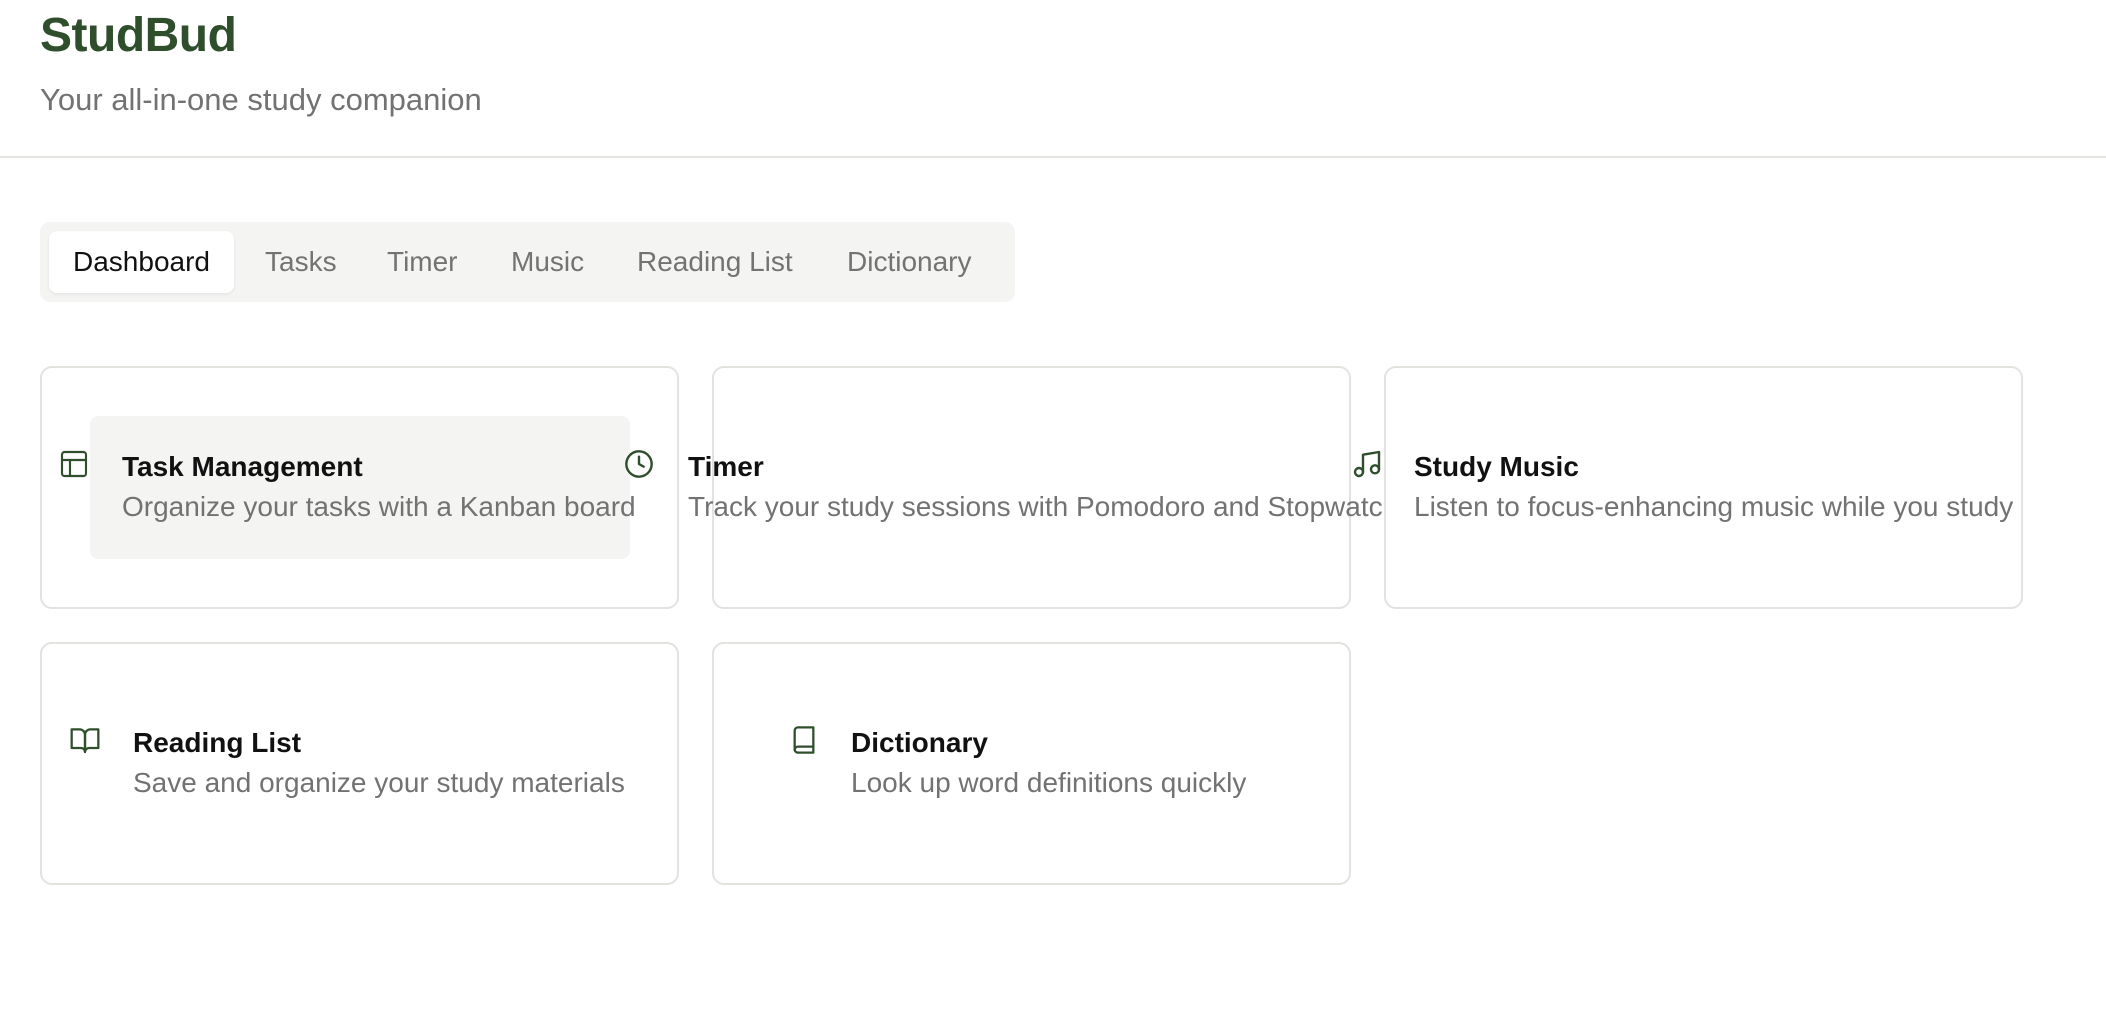 This screenshot has width=2106, height=1036. What do you see at coordinates (217, 742) in the screenshot?
I see `card-title: Reading List` at bounding box center [217, 742].